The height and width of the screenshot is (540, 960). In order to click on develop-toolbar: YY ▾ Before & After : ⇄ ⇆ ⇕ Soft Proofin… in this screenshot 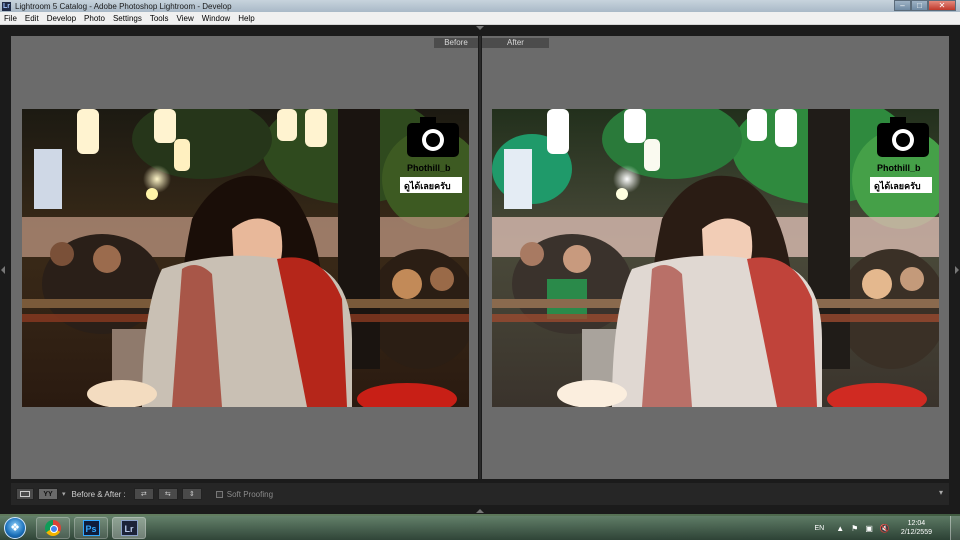, I will do `click(480, 494)`.